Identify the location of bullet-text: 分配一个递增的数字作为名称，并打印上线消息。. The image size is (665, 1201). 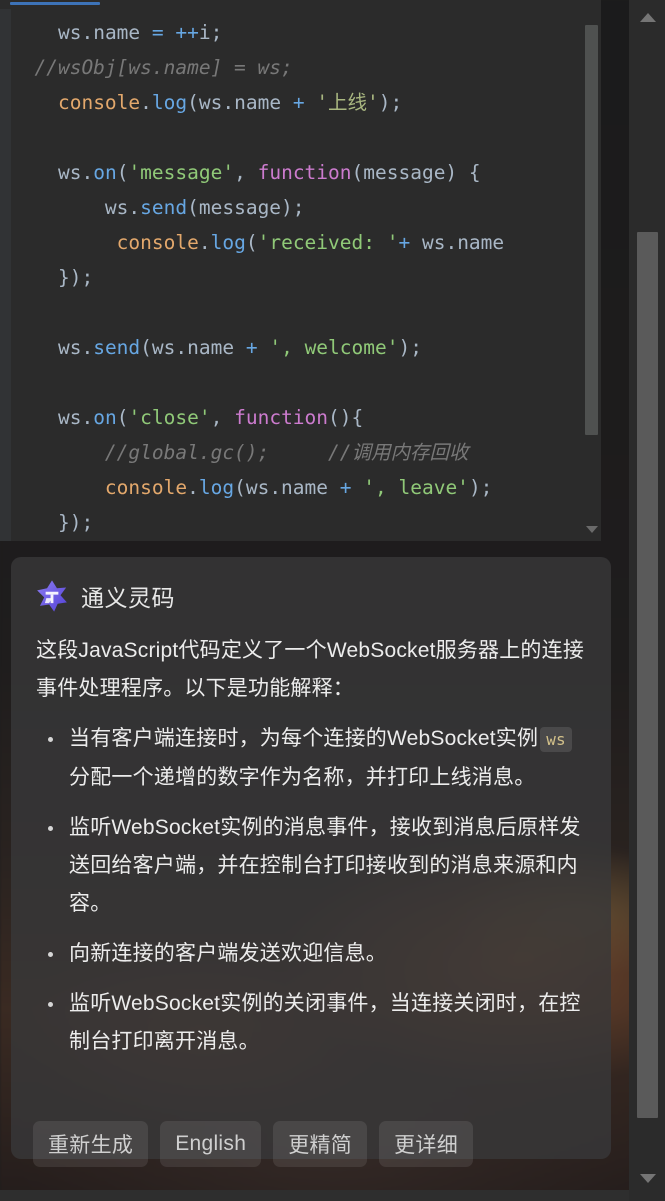
(302, 777).